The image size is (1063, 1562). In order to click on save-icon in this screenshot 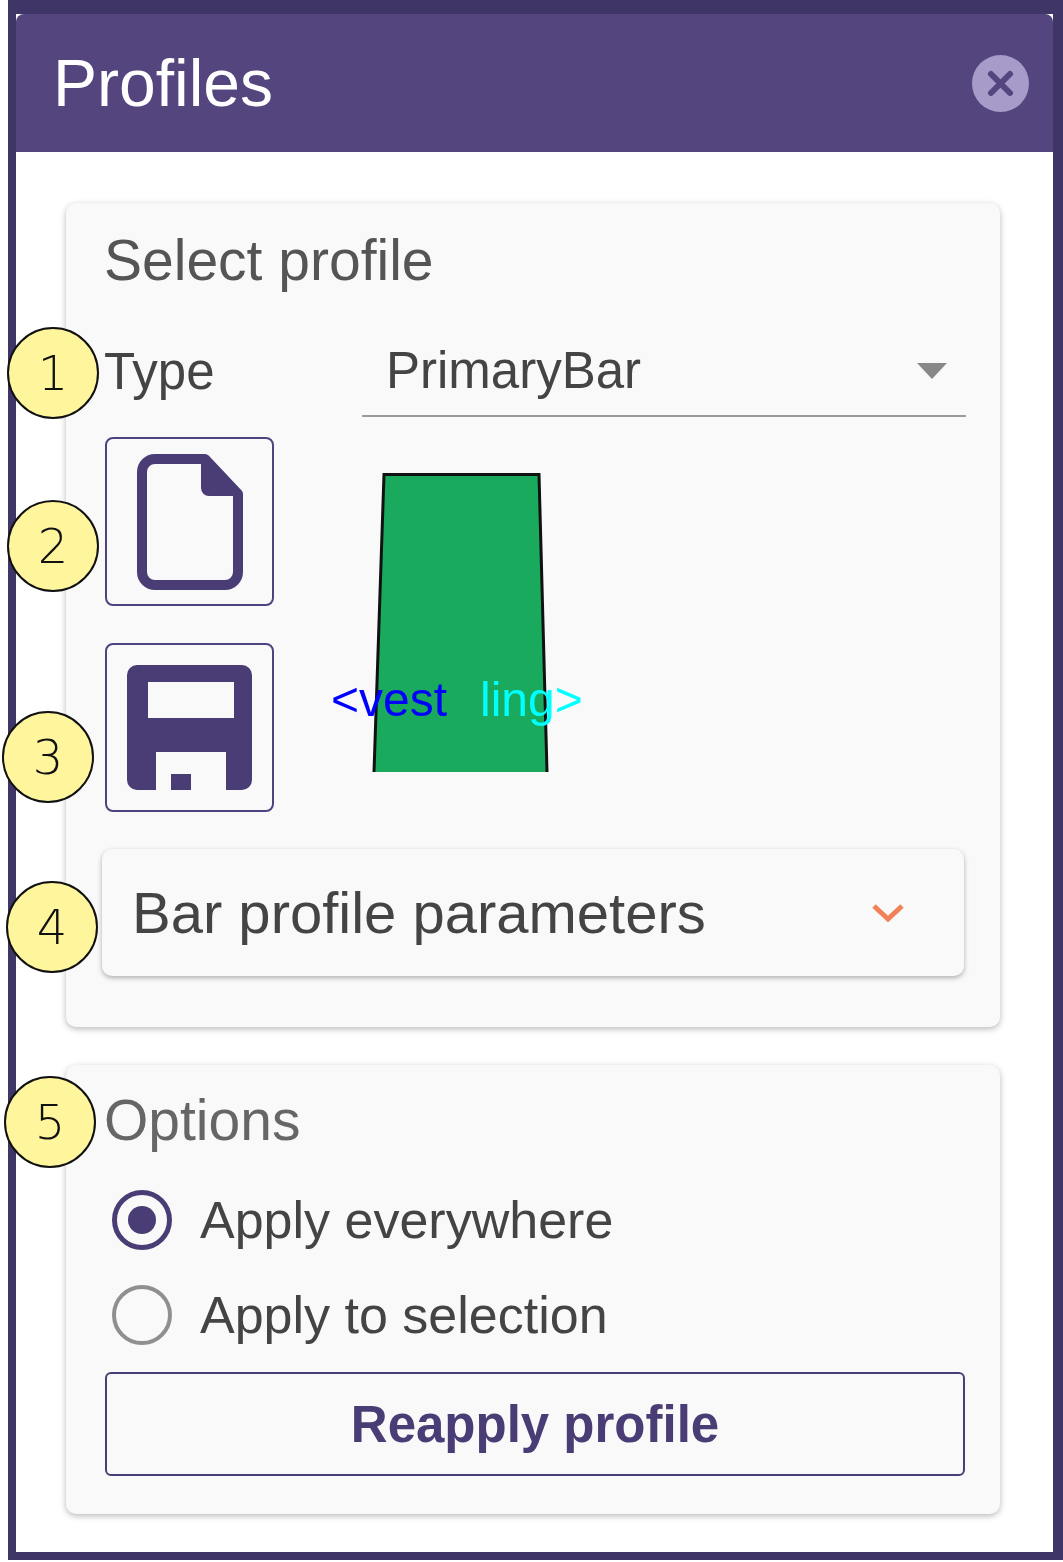, I will do `click(189, 727)`.